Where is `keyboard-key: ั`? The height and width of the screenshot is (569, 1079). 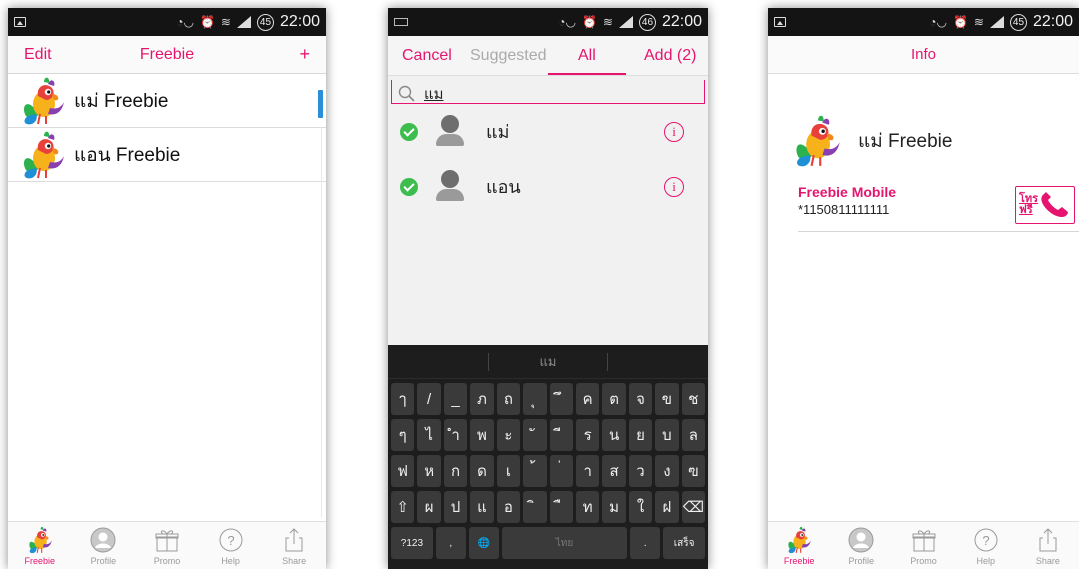
keyboard-key: ั is located at coordinates (535, 435).